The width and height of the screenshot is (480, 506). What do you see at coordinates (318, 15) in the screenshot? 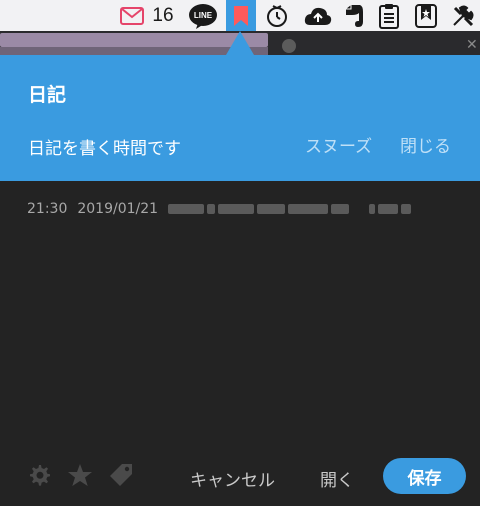
I see `cloud-upload-icon` at bounding box center [318, 15].